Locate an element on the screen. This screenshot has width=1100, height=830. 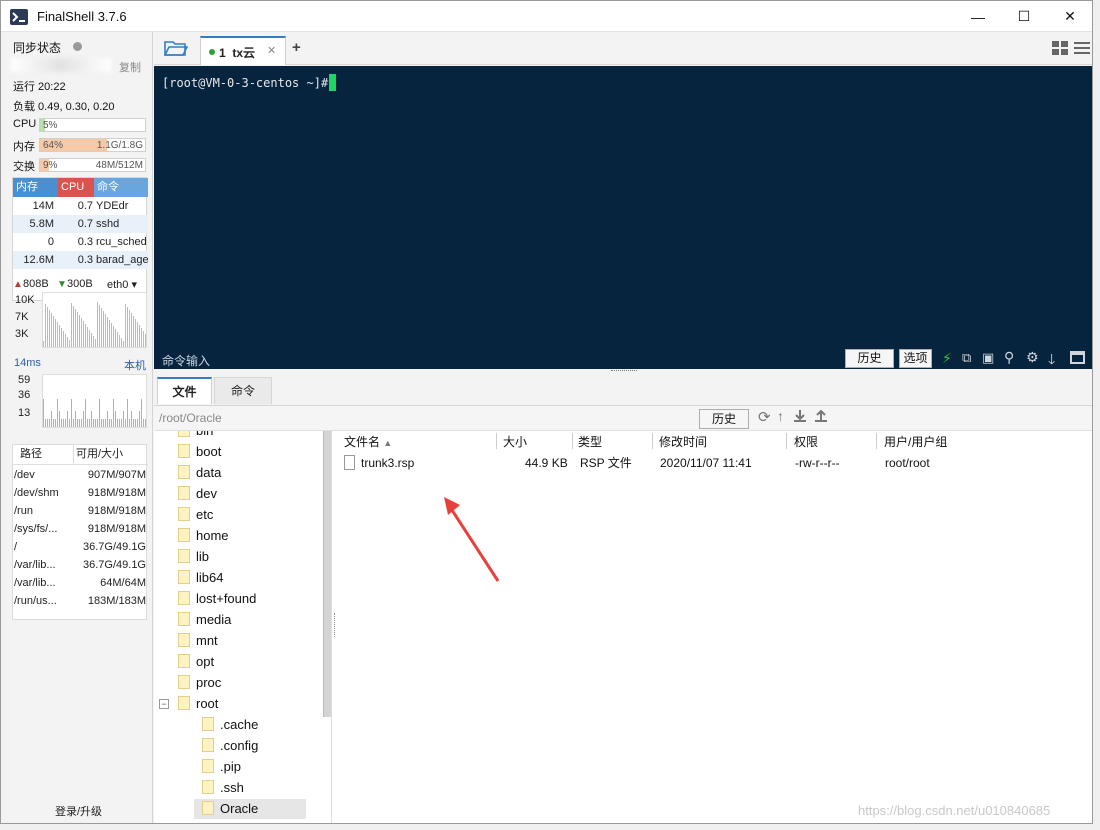
tree-item-media: media is located at coordinates (204, 620).